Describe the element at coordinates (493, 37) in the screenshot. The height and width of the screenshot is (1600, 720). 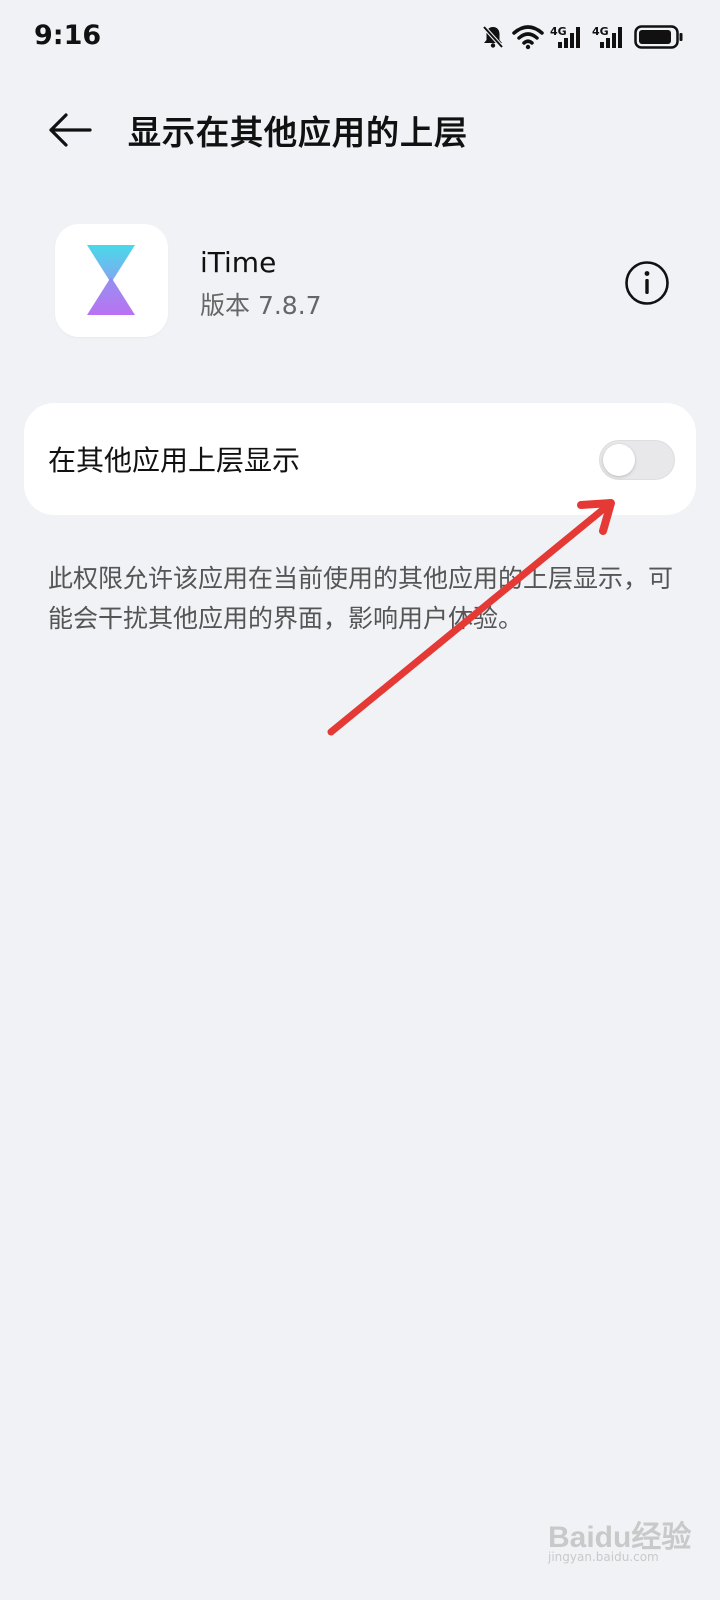
I see `bell-muted-icon` at that location.